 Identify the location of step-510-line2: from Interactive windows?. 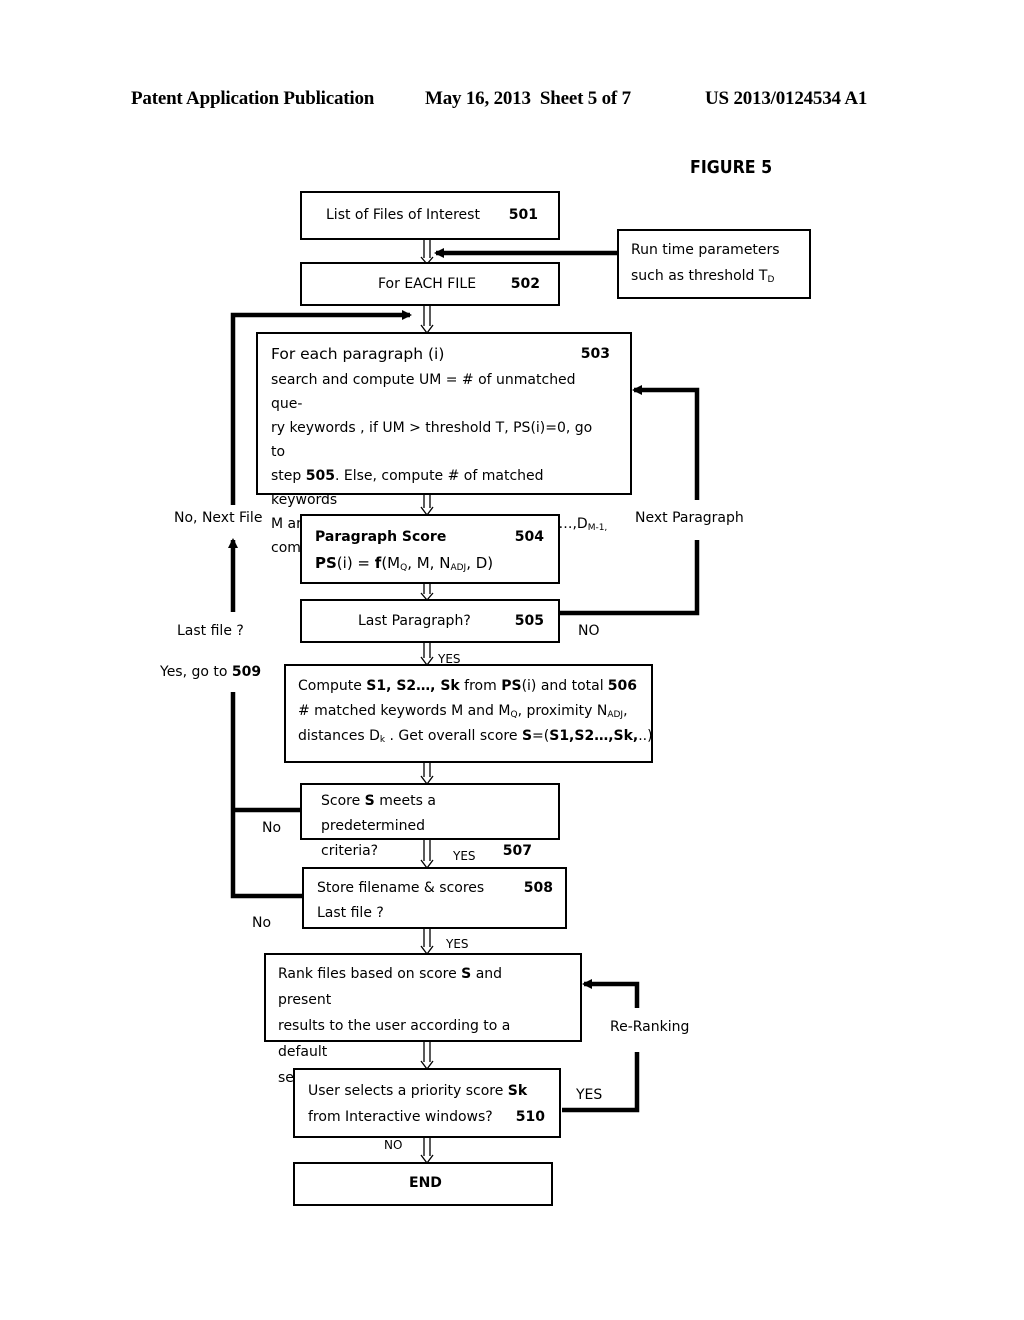
(400, 1117).